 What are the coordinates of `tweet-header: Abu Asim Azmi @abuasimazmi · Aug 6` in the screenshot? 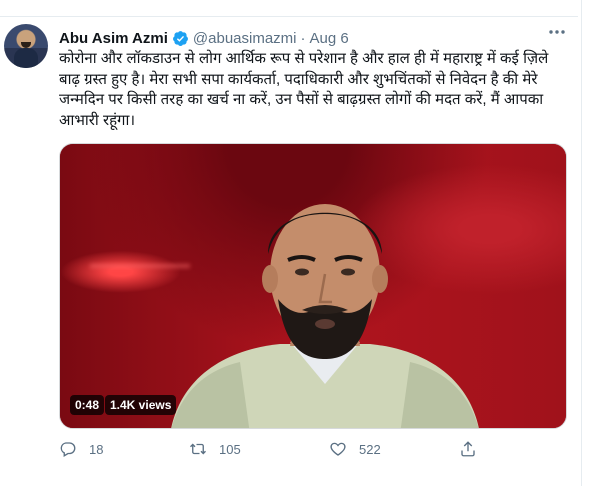 It's located at (204, 38).